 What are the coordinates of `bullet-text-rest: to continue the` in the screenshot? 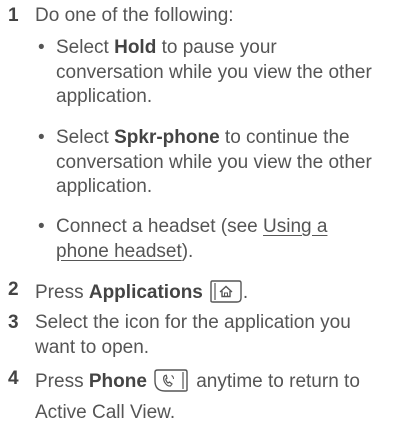 It's located at (285, 137).